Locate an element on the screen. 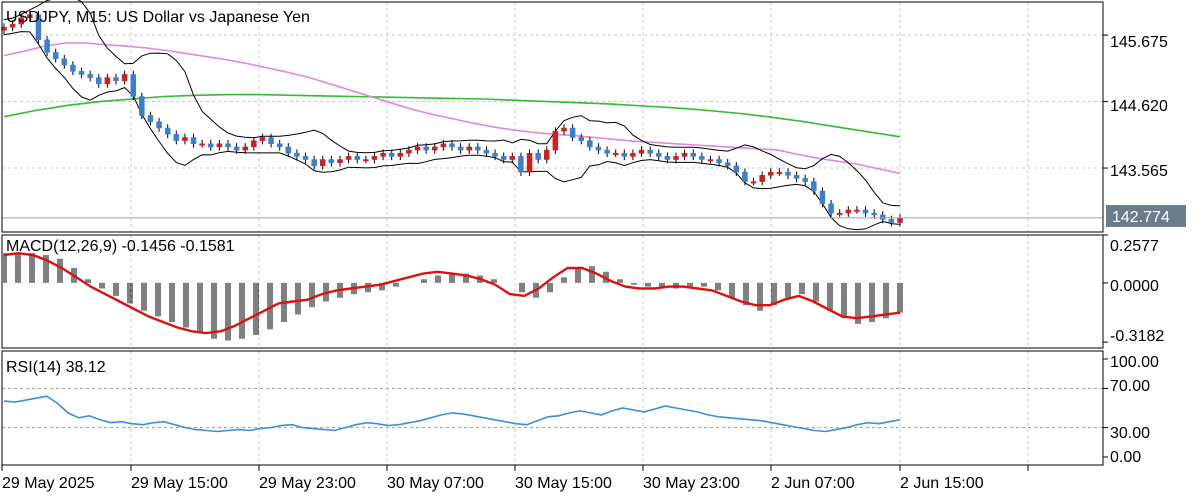  current-price-label: 142.774 is located at coordinates (1141, 217).